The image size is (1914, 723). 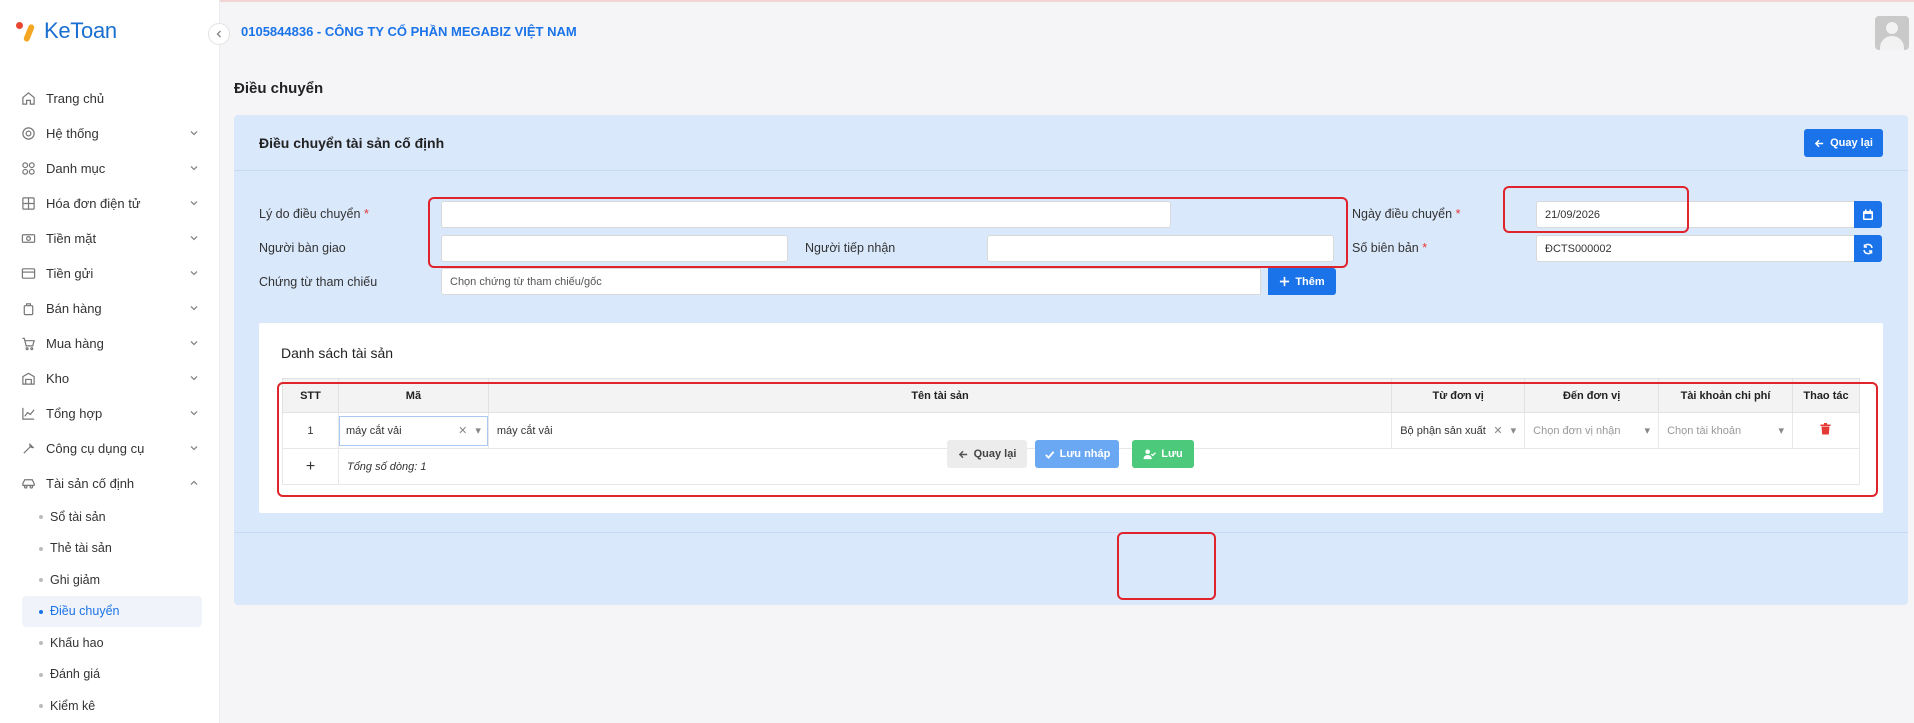 What do you see at coordinates (219, 34) in the screenshot?
I see `collapse-sidebar-button` at bounding box center [219, 34].